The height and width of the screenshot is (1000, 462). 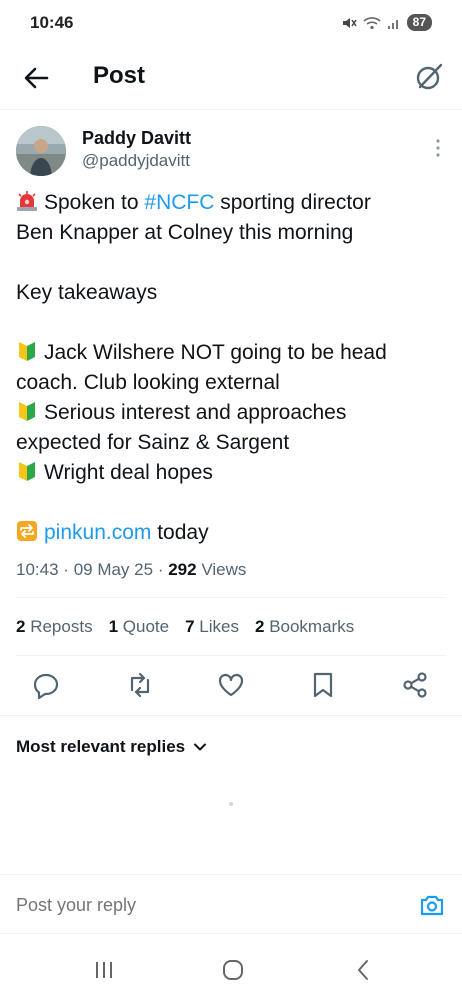 I want to click on bookmarks-count: 2, so click(x=259, y=626).